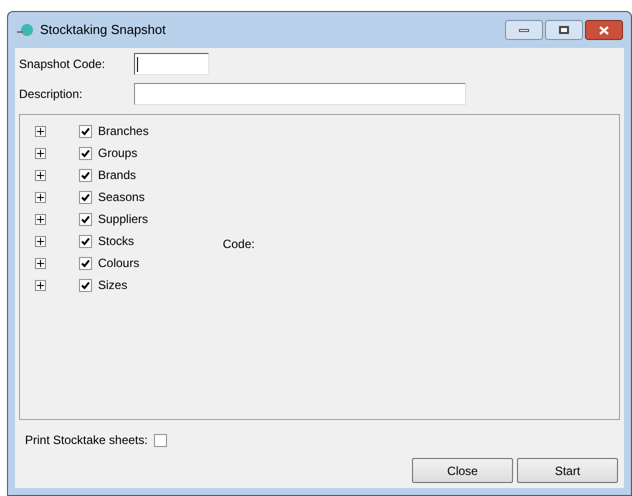  I want to click on window-title: Stocktaking Snapshot, so click(103, 30).